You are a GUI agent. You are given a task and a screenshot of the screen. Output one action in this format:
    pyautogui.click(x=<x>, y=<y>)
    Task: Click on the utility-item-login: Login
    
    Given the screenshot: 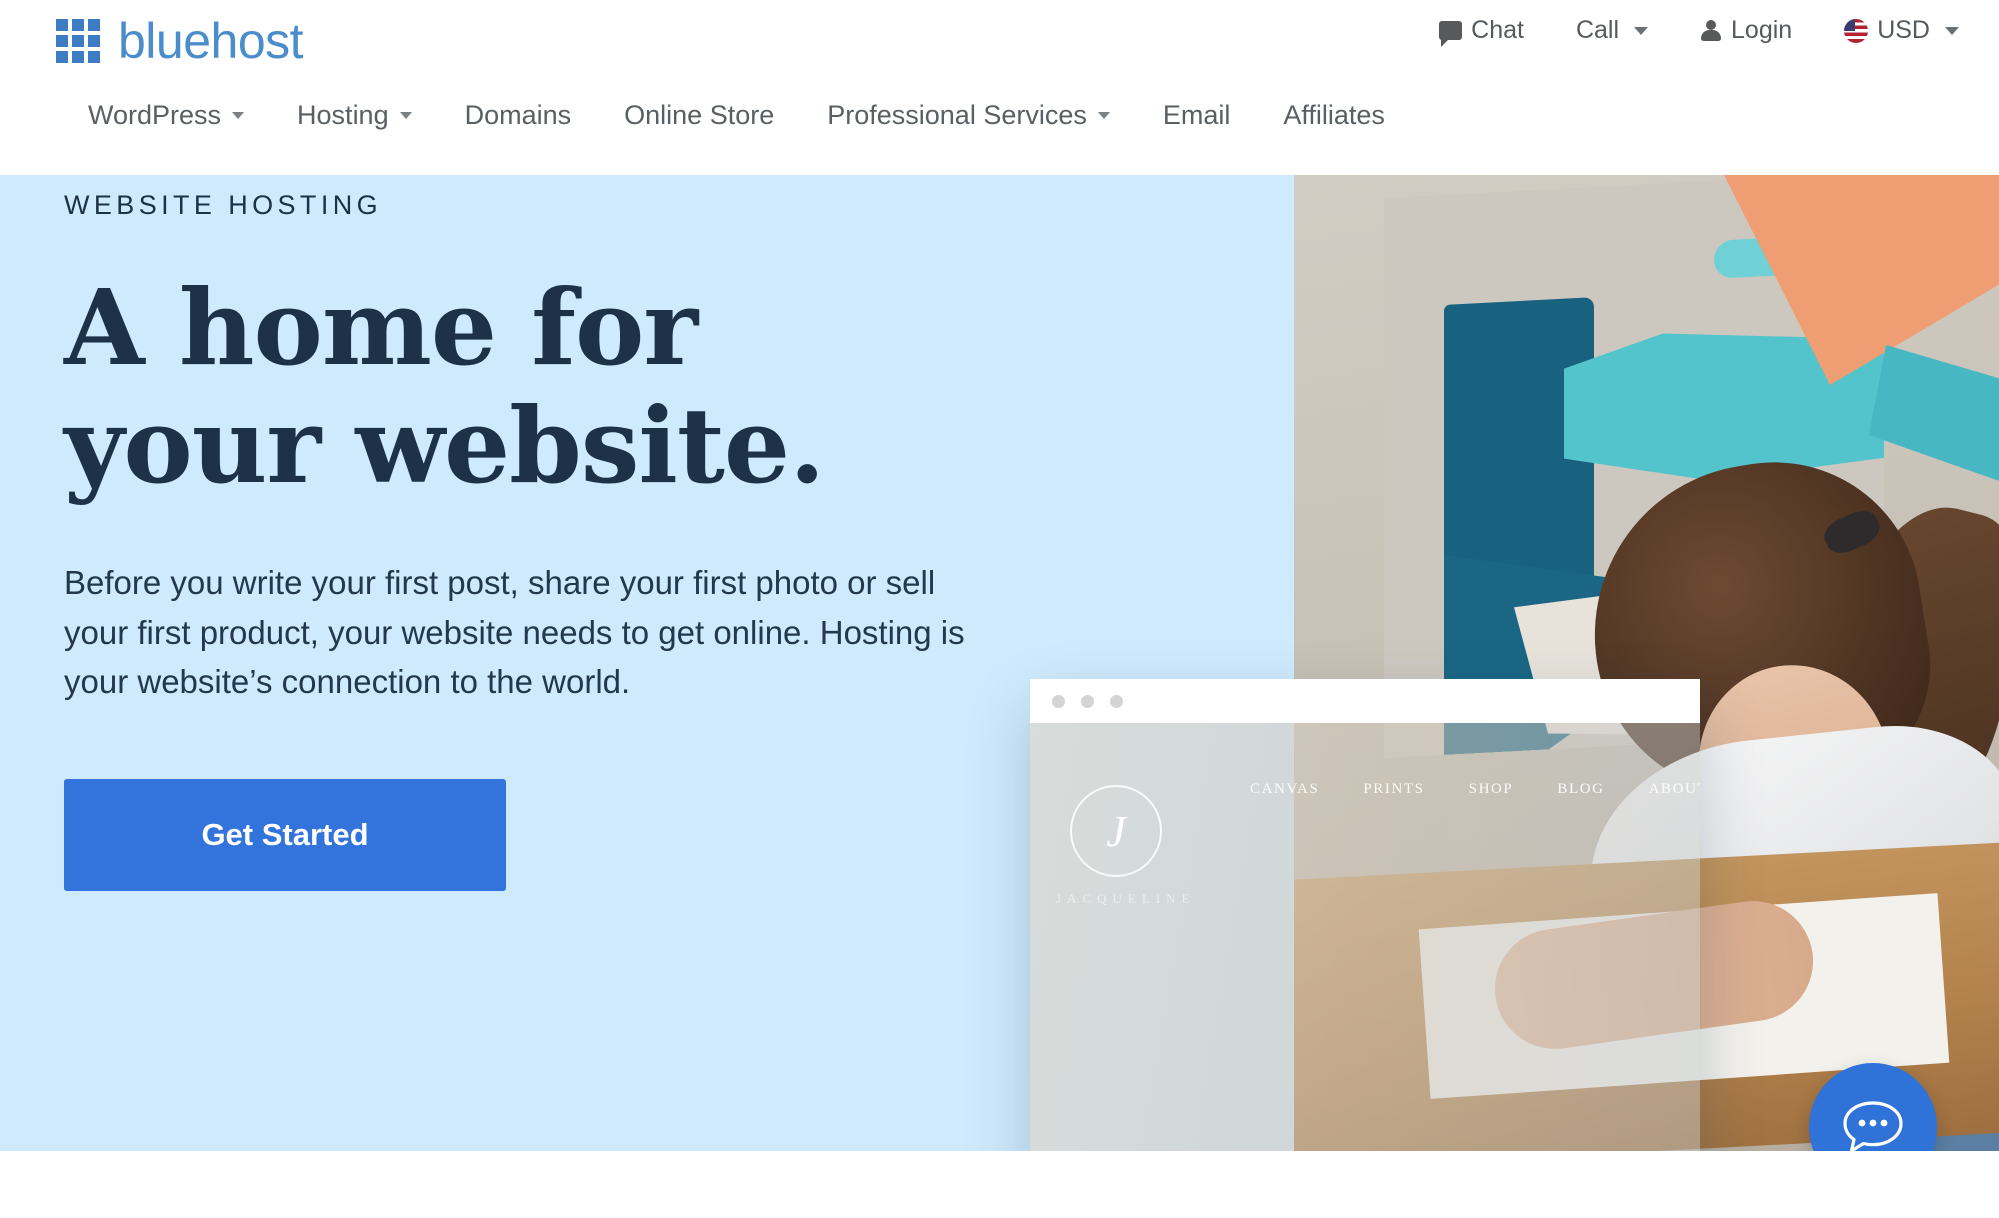 What is the action you would take?
    pyautogui.click(x=1746, y=30)
    